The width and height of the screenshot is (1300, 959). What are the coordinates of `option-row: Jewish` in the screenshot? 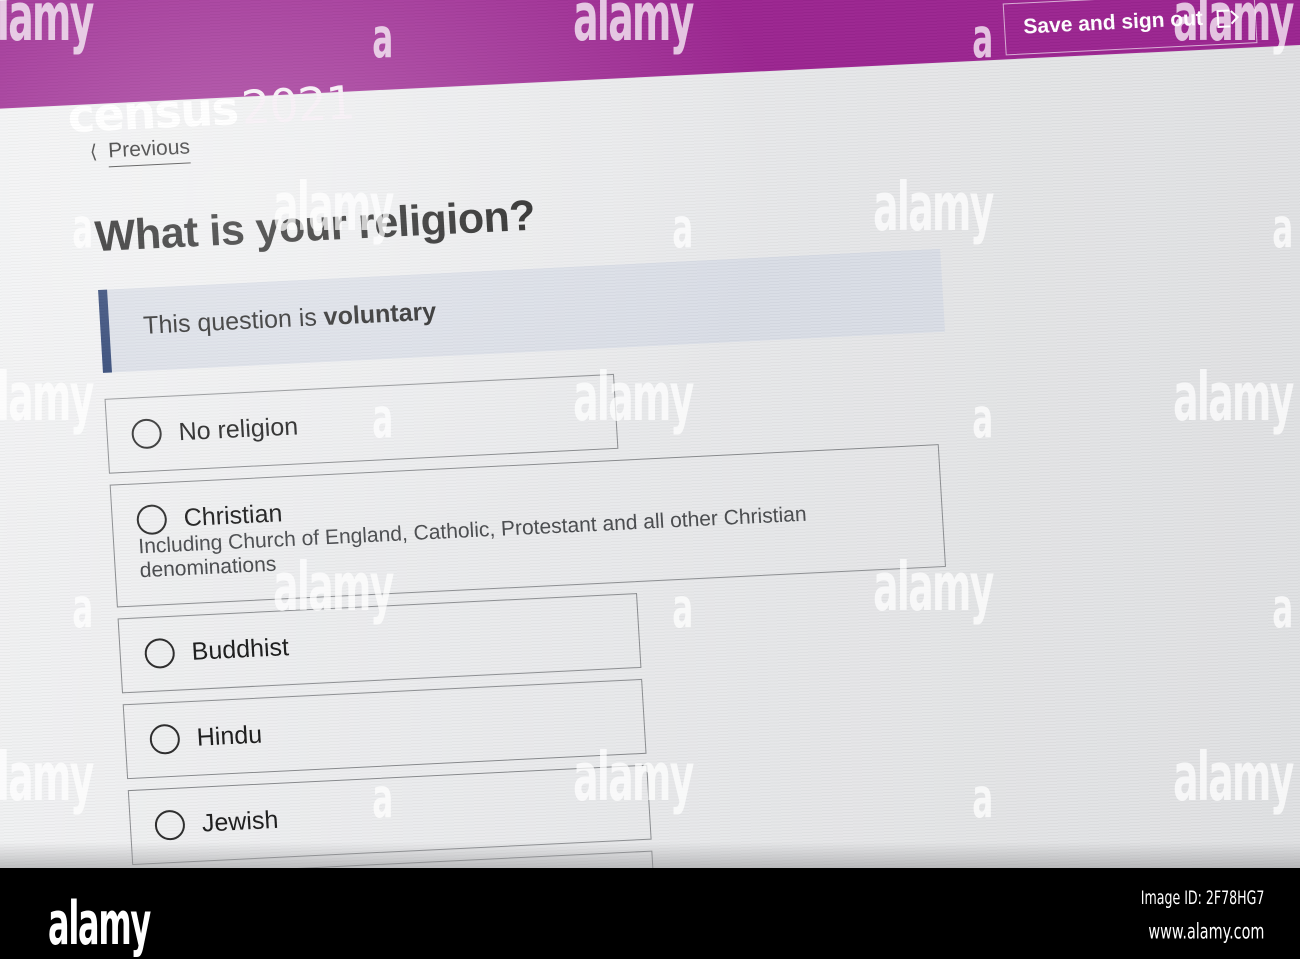 It's located at (390, 814).